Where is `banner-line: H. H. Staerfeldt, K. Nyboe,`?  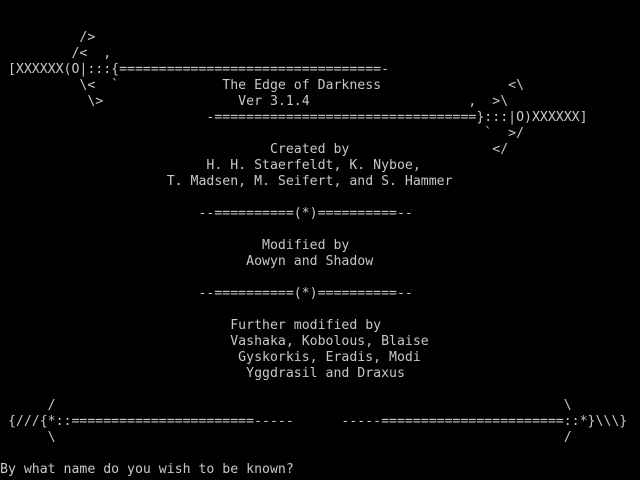 banner-line: H. H. Staerfeldt, K. Nyboe, is located at coordinates (210, 165).